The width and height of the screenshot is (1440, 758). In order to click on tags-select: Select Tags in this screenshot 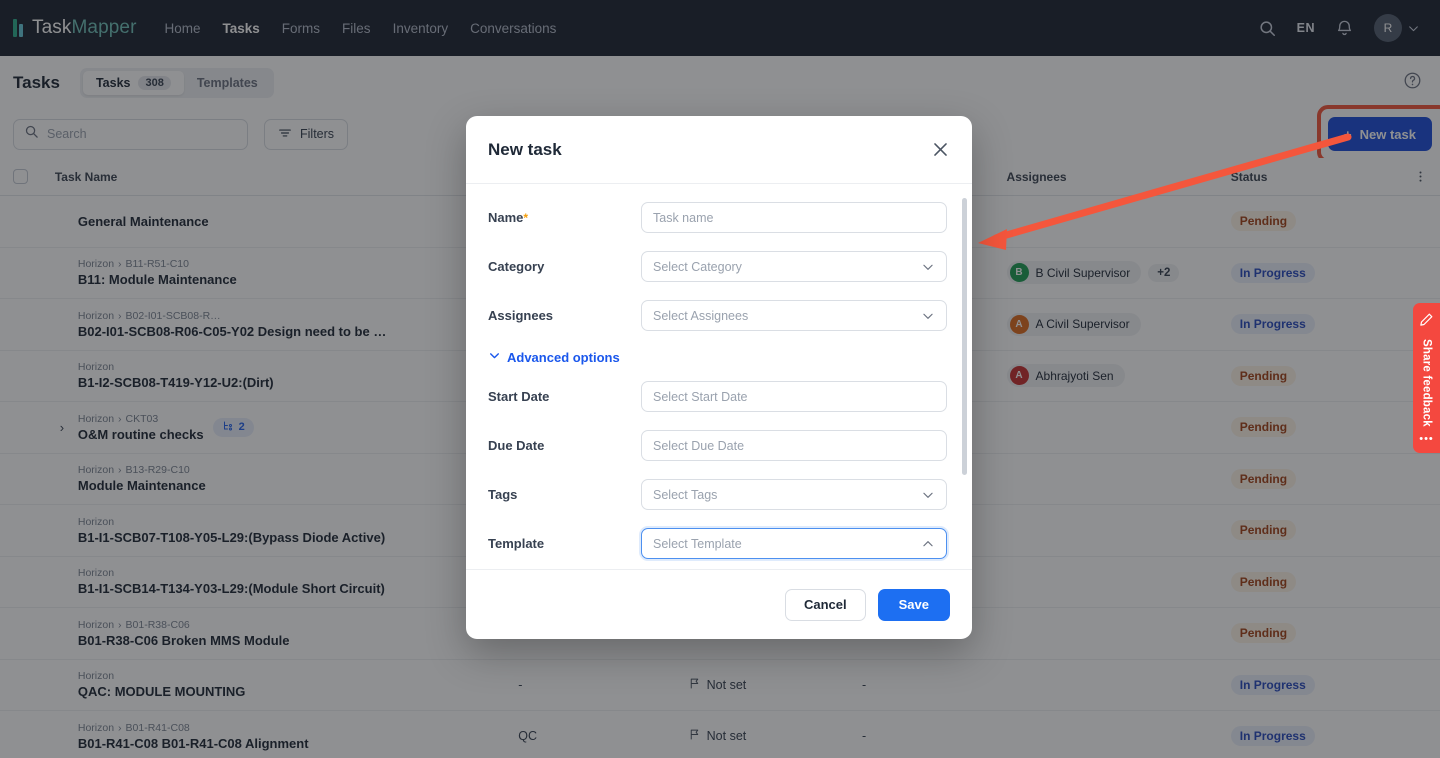, I will do `click(794, 494)`.